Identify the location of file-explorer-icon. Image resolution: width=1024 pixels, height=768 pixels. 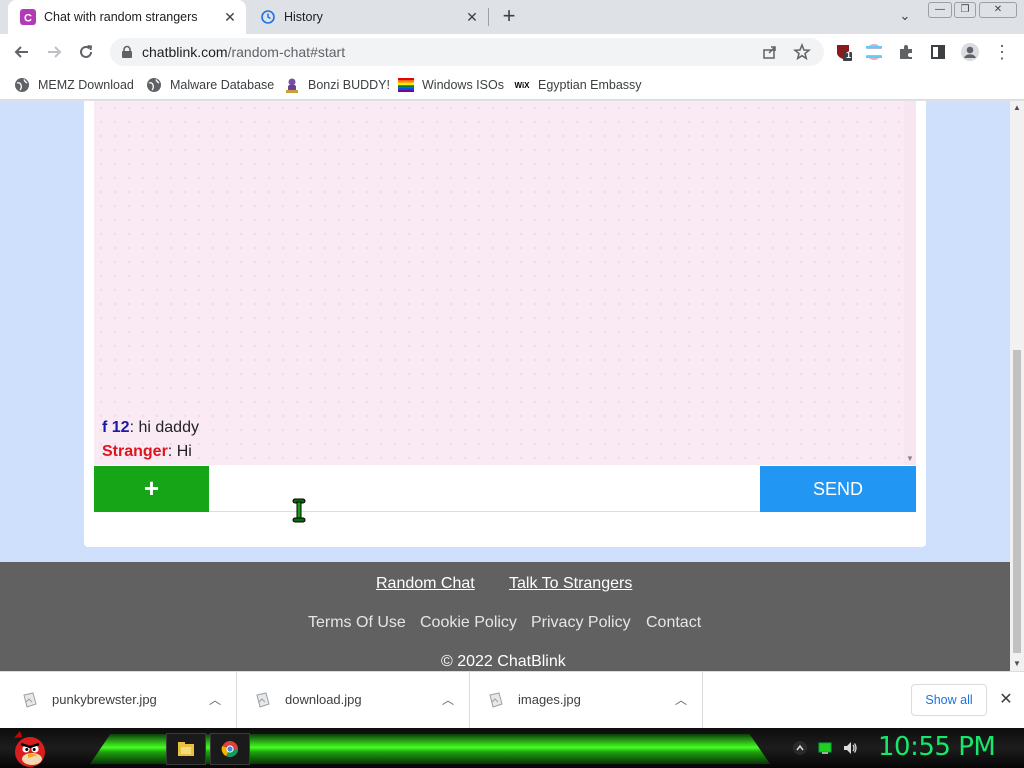
(186, 749).